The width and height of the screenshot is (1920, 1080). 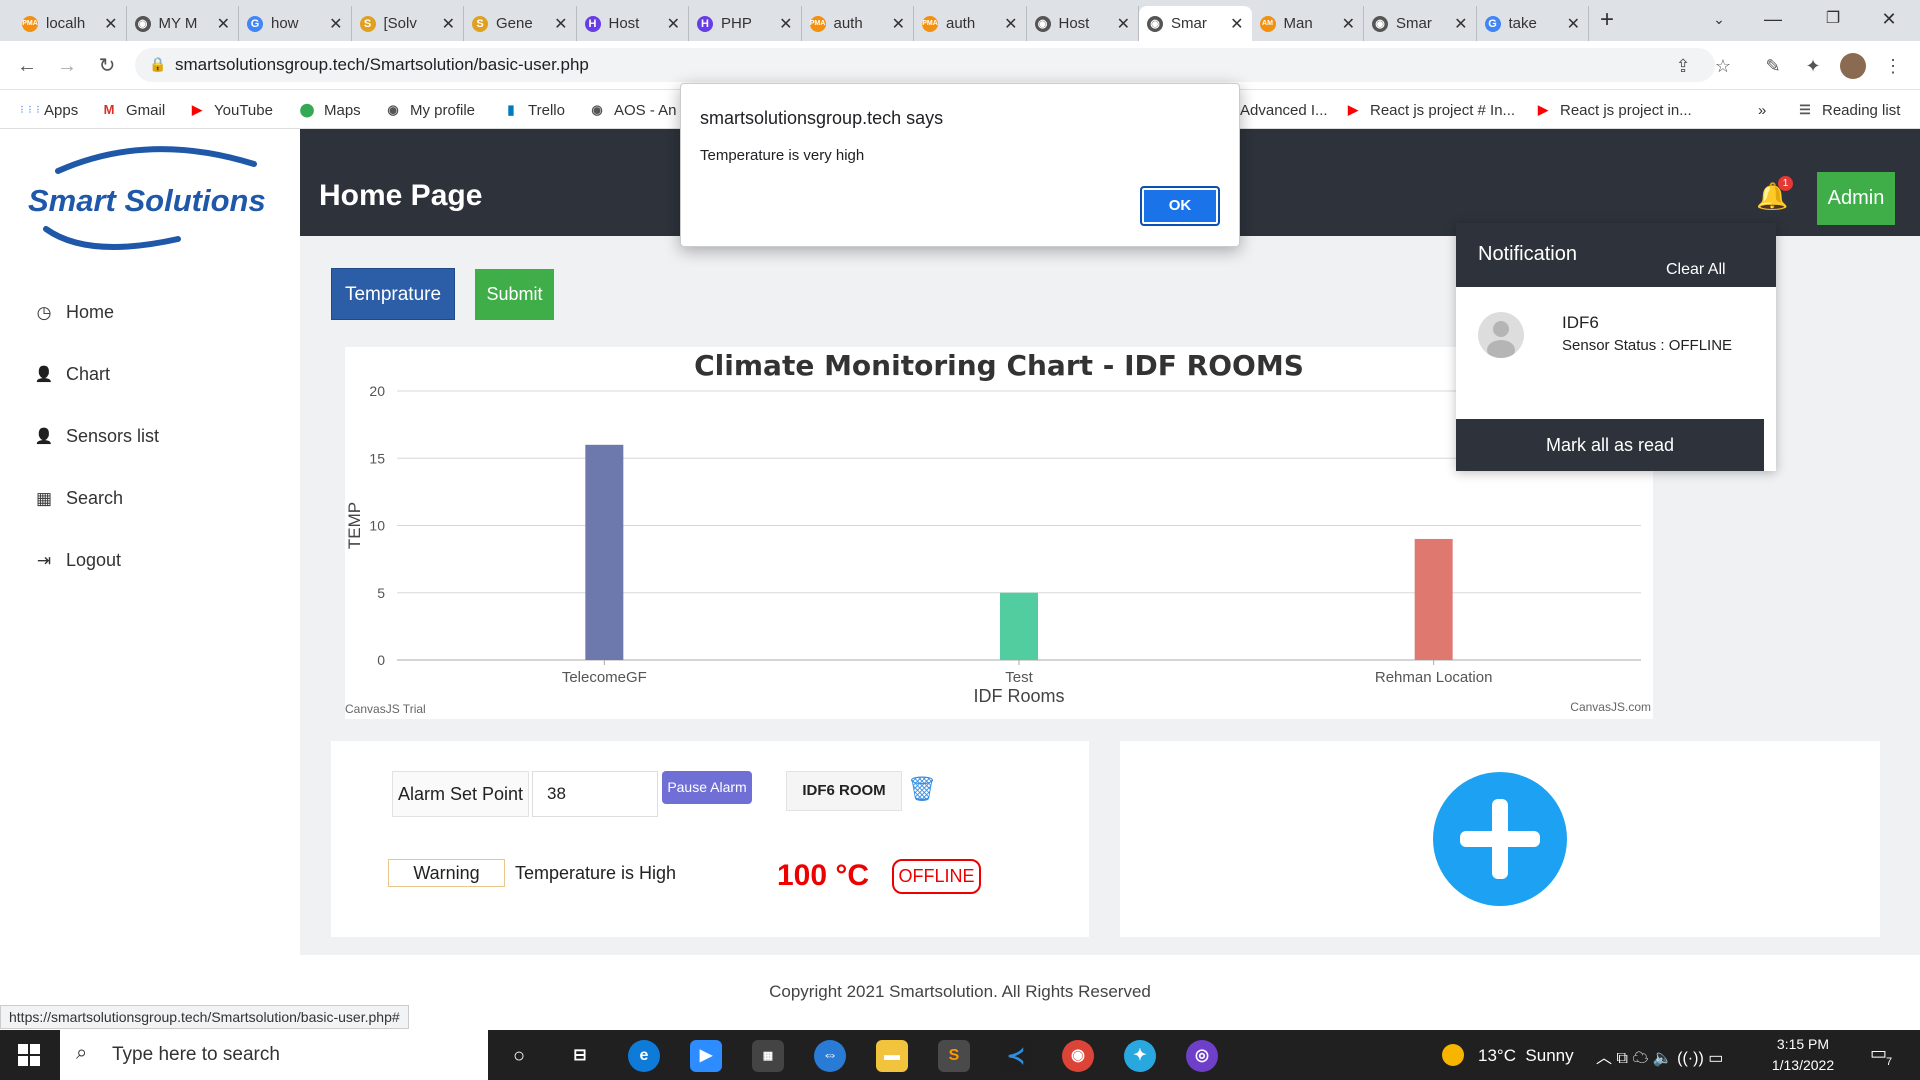 What do you see at coordinates (1533, 23) in the screenshot?
I see `browser-tab: Gtake ✕` at bounding box center [1533, 23].